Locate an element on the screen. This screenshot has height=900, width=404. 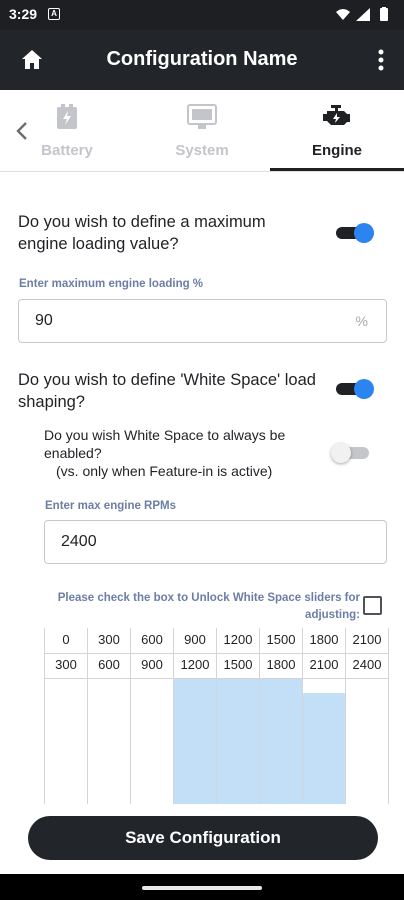
max-rpm-input: 2400 is located at coordinates (215, 542).